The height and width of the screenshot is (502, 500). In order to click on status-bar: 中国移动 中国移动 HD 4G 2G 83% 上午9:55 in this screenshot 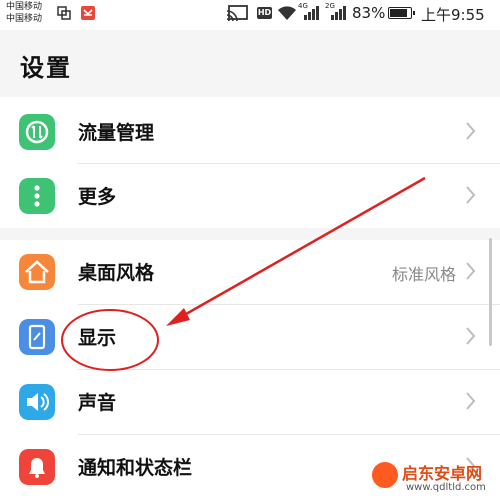, I will do `click(250, 15)`.